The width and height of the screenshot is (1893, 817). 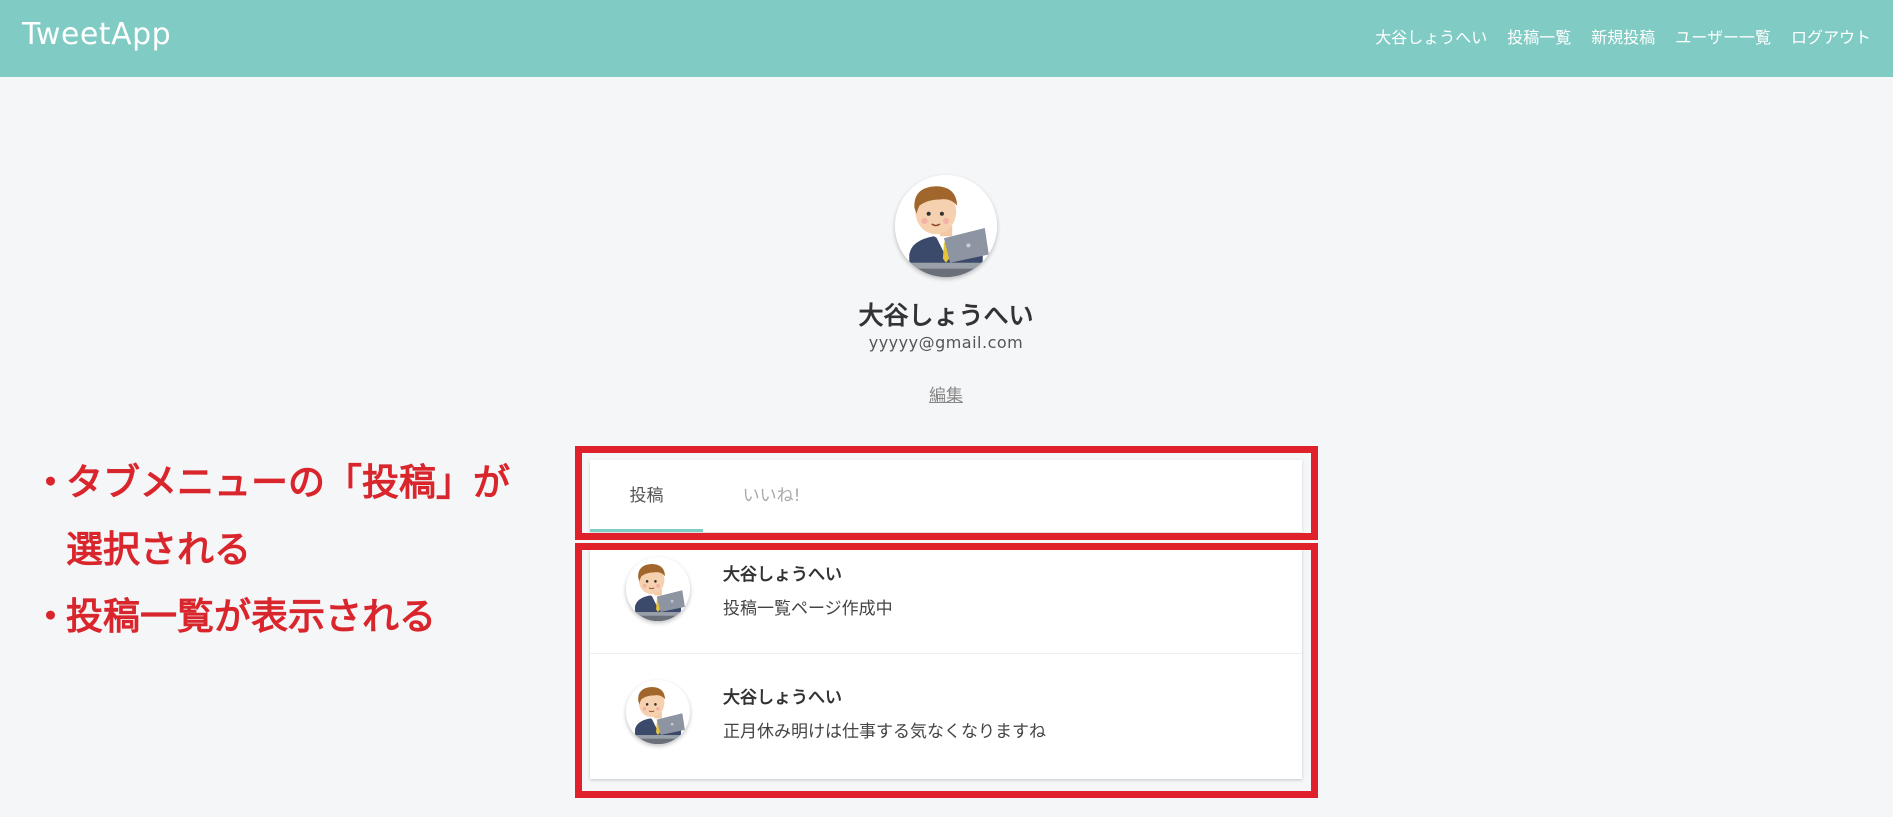 I want to click on annotation-line-2: 選択される, so click(x=141, y=546).